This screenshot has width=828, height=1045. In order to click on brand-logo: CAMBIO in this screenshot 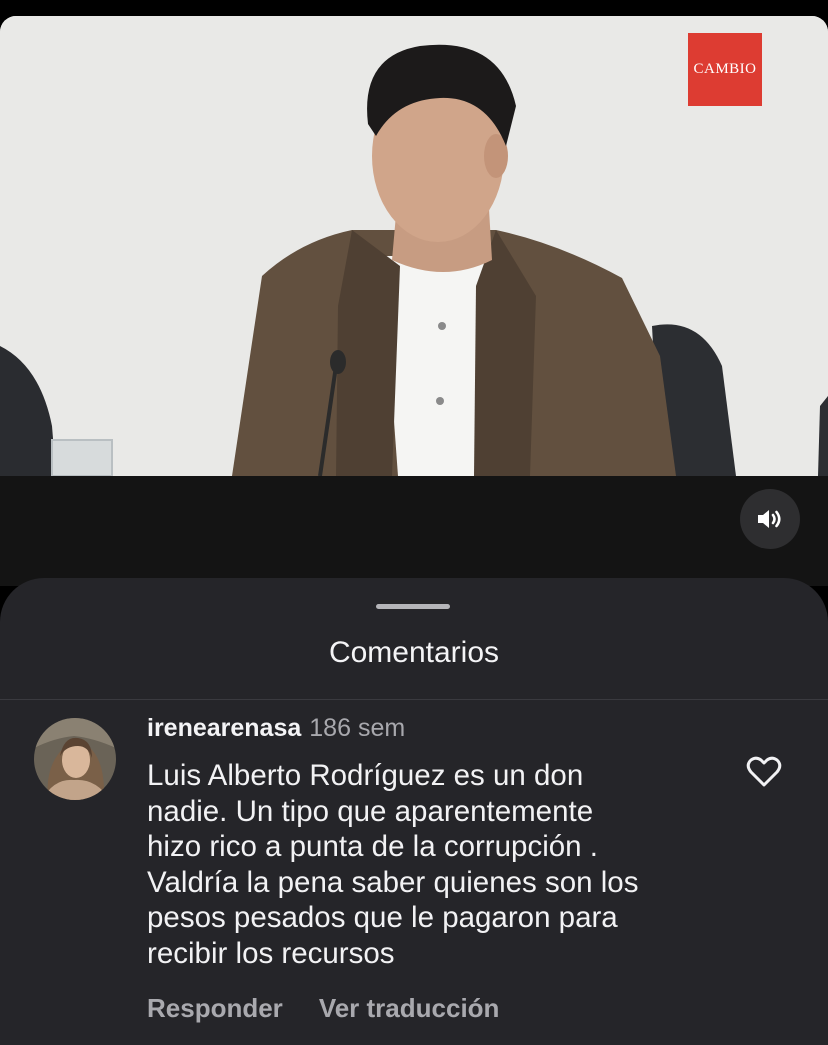, I will do `click(725, 69)`.